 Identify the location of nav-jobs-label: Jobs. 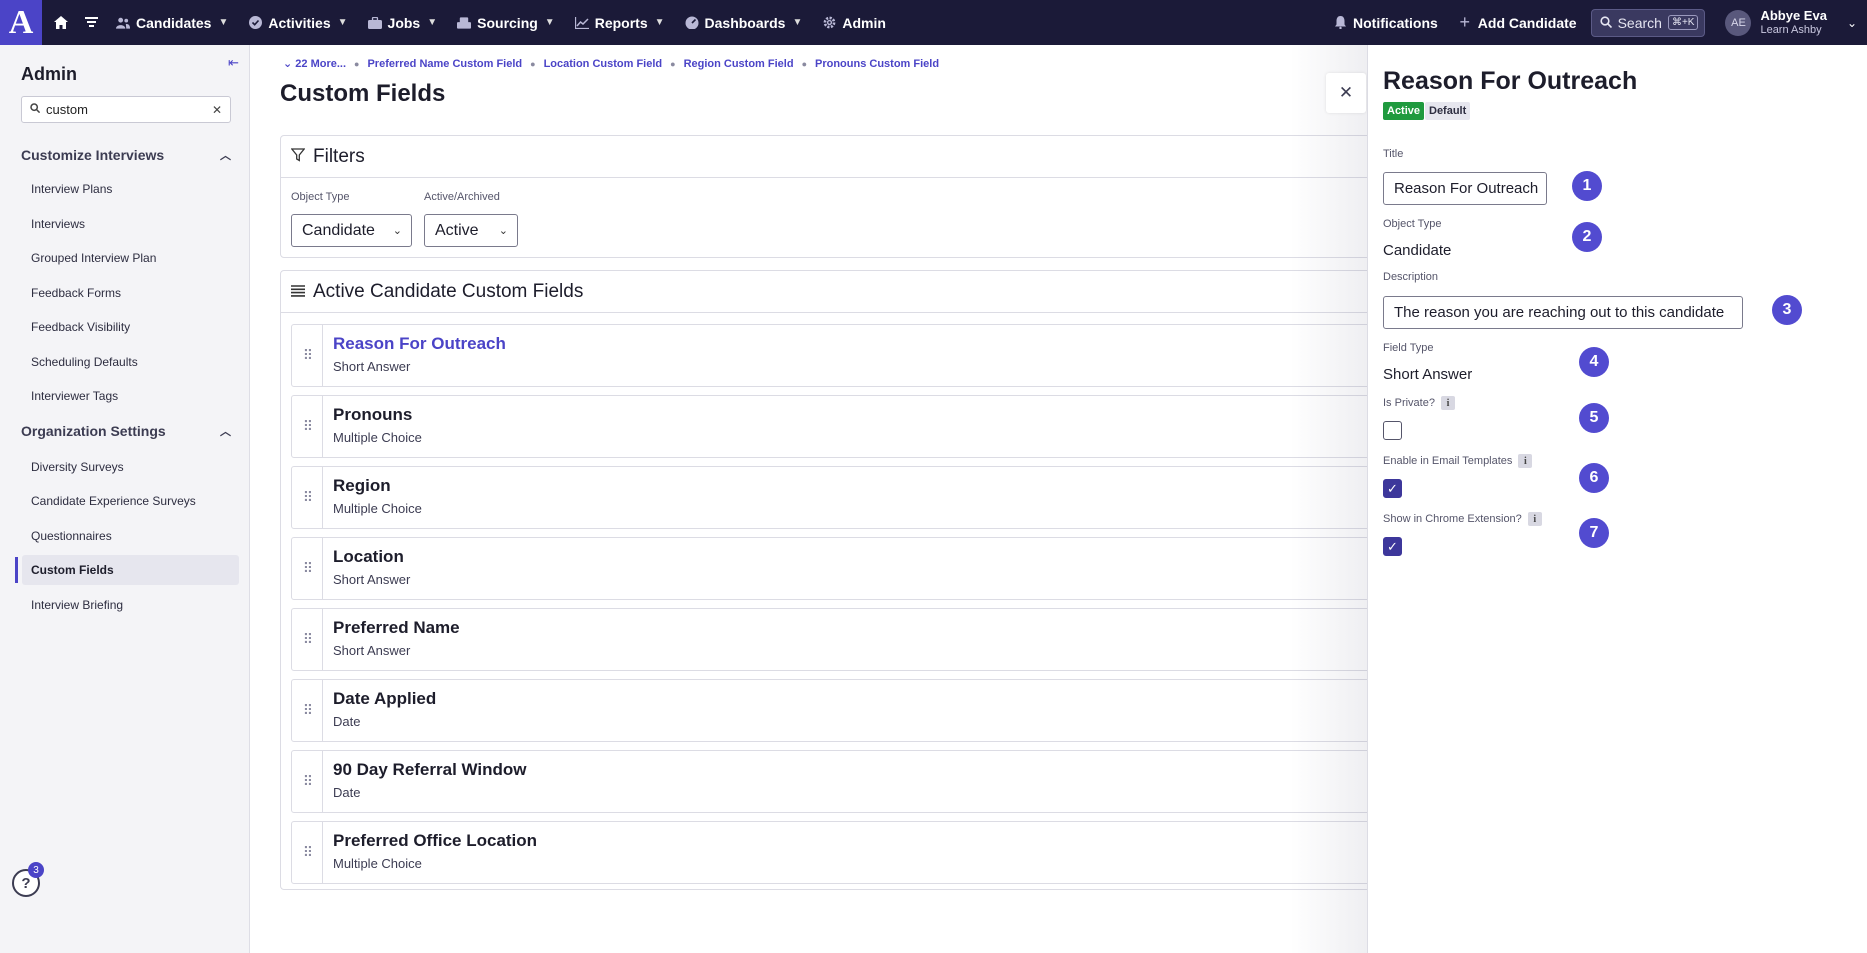
(404, 22).